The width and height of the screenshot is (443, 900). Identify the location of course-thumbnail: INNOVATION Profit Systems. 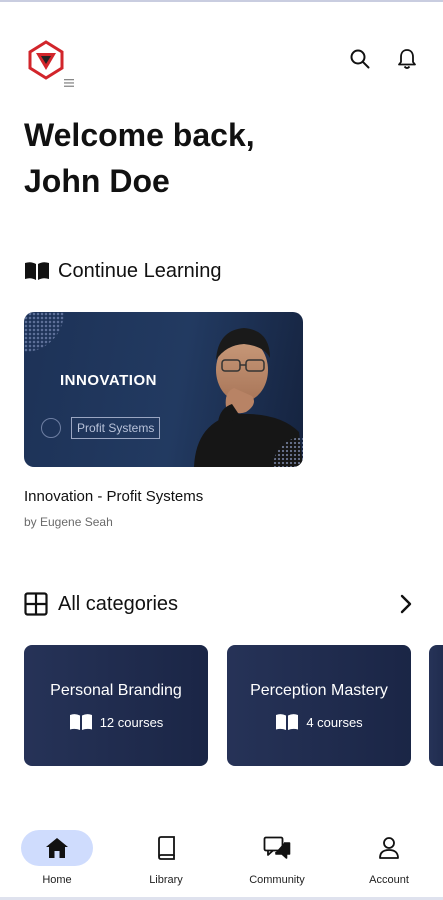
(163, 389).